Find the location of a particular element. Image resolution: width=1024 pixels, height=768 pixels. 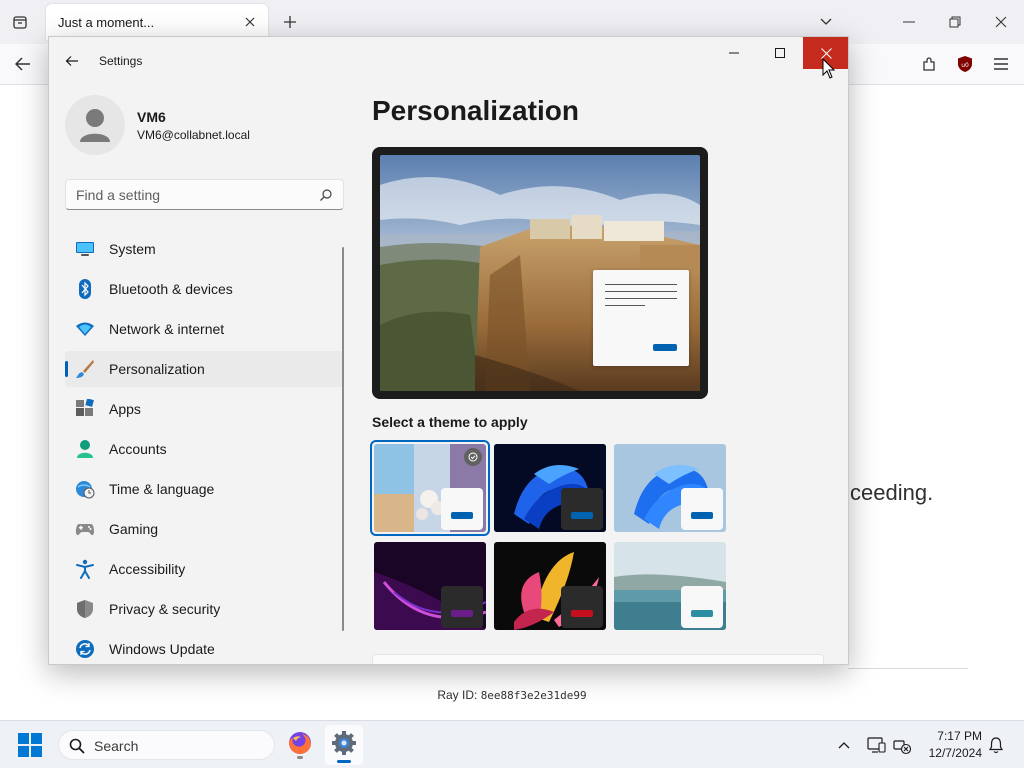

ublock-icon: u0 is located at coordinates (965, 64).